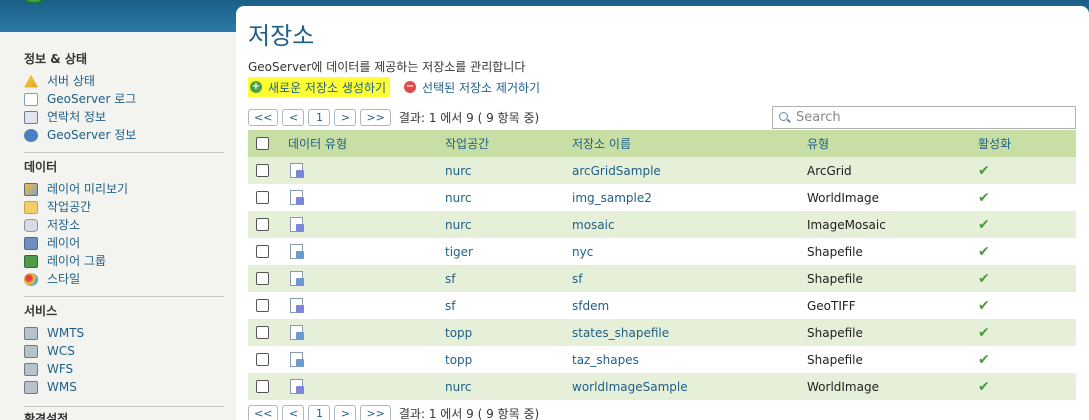 This screenshot has width=1089, height=420. What do you see at coordinates (1027, 143) in the screenshot?
I see `header-enabled: 활성화` at bounding box center [1027, 143].